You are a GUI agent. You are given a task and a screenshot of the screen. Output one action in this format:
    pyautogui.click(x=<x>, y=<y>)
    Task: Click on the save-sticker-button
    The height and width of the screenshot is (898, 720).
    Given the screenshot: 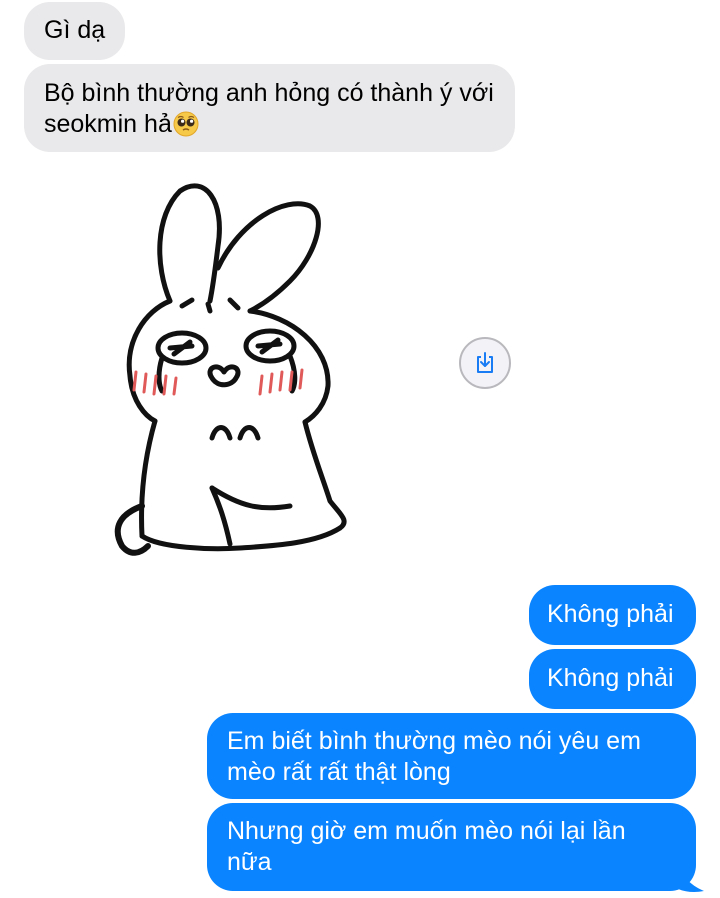 What is the action you would take?
    pyautogui.click(x=485, y=363)
    